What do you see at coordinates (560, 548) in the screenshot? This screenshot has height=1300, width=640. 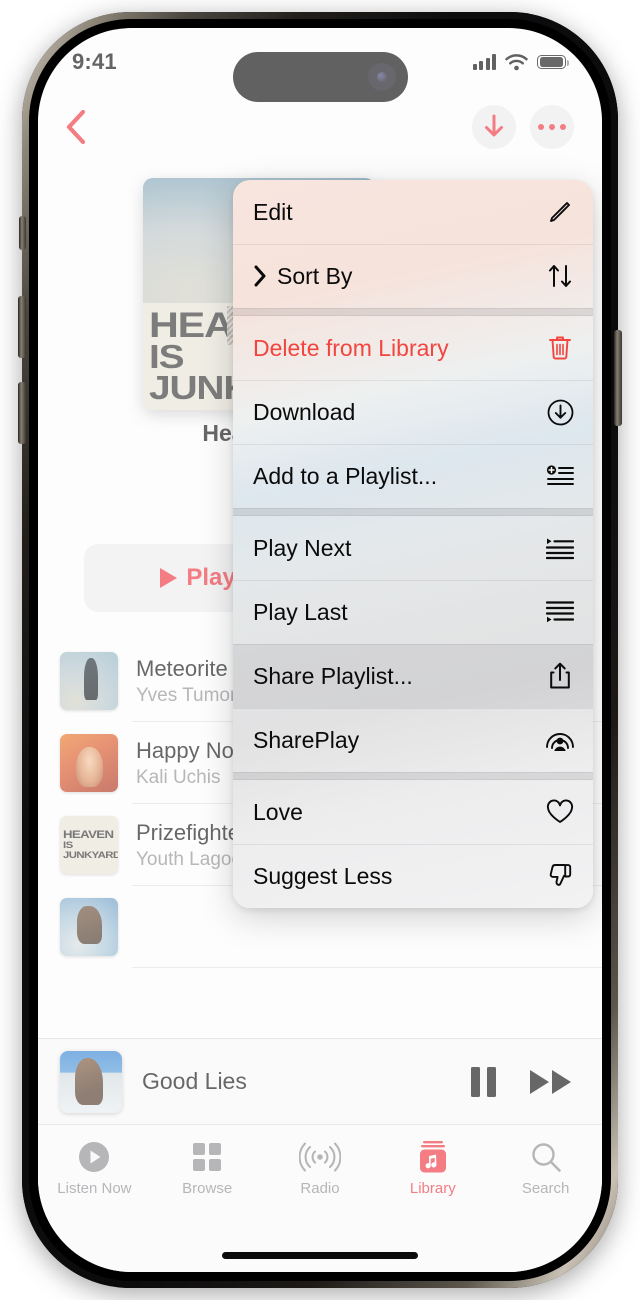 I see `play-next-icon` at bounding box center [560, 548].